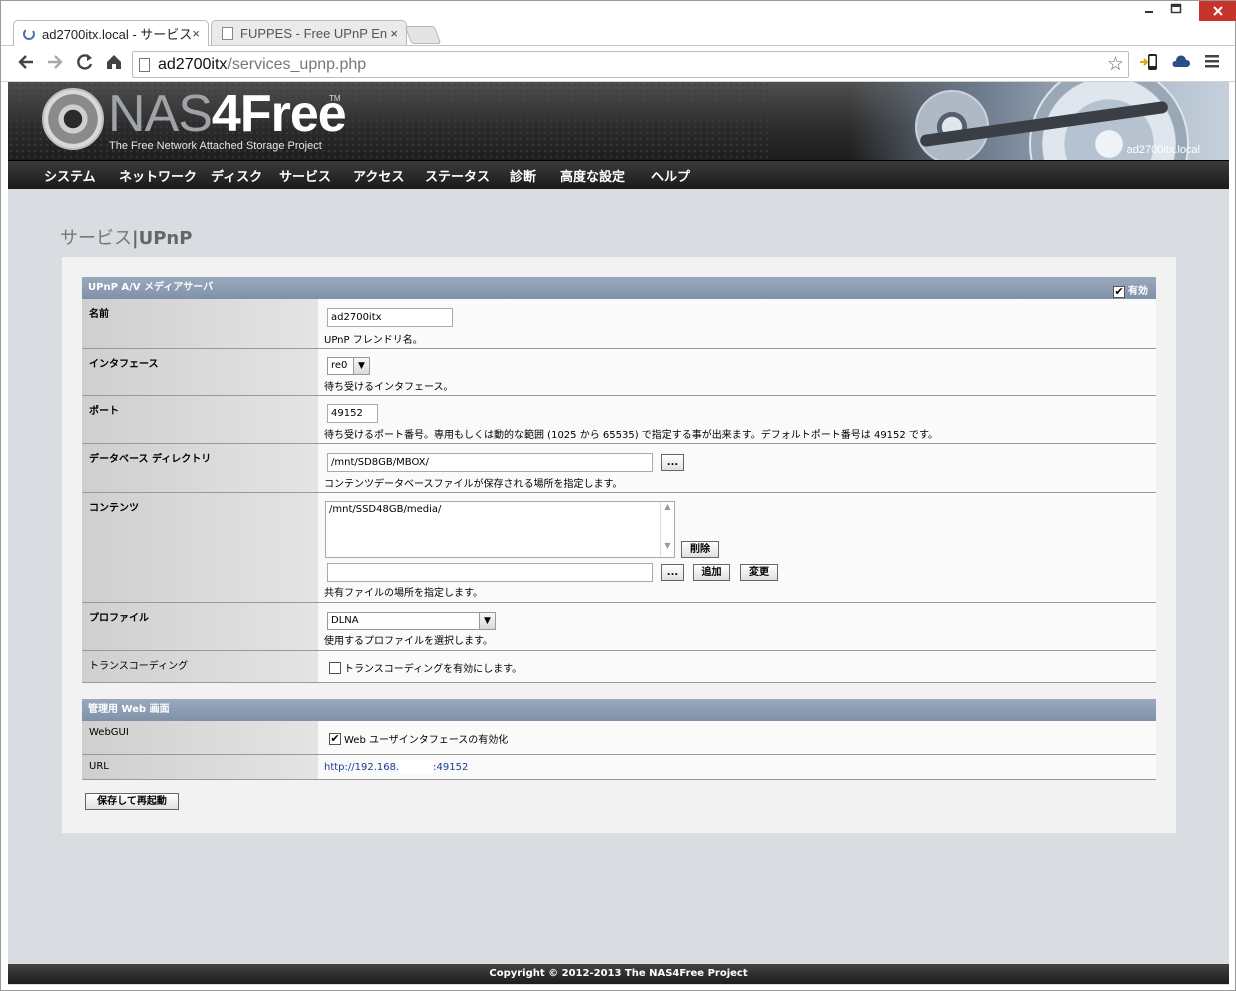 This screenshot has height=991, width=1236. Describe the element at coordinates (408, 641) in the screenshot. I see `profile-hint: 使用するプロファイルを選択します。` at that location.